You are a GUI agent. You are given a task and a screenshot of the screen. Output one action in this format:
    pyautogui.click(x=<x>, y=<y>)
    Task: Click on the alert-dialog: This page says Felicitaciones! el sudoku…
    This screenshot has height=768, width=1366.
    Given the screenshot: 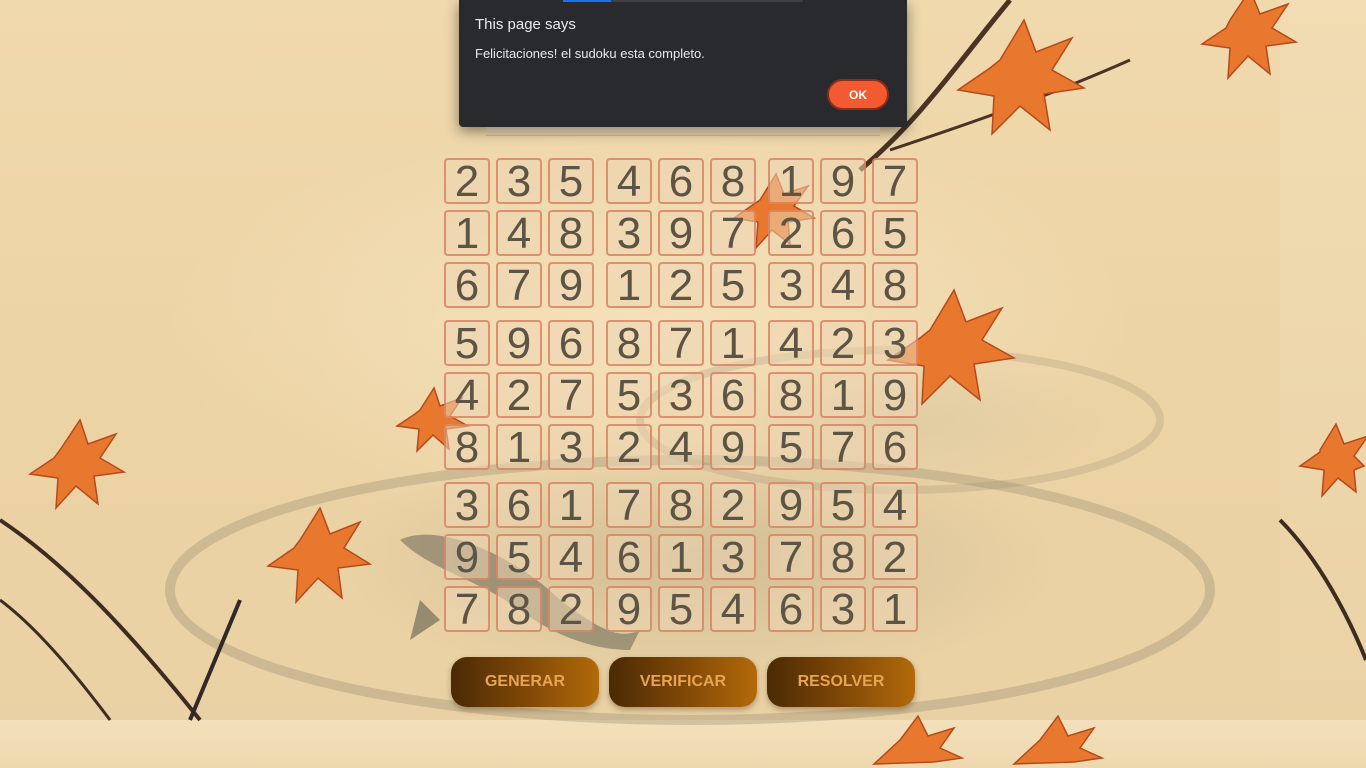 What is the action you would take?
    pyautogui.click(x=683, y=63)
    